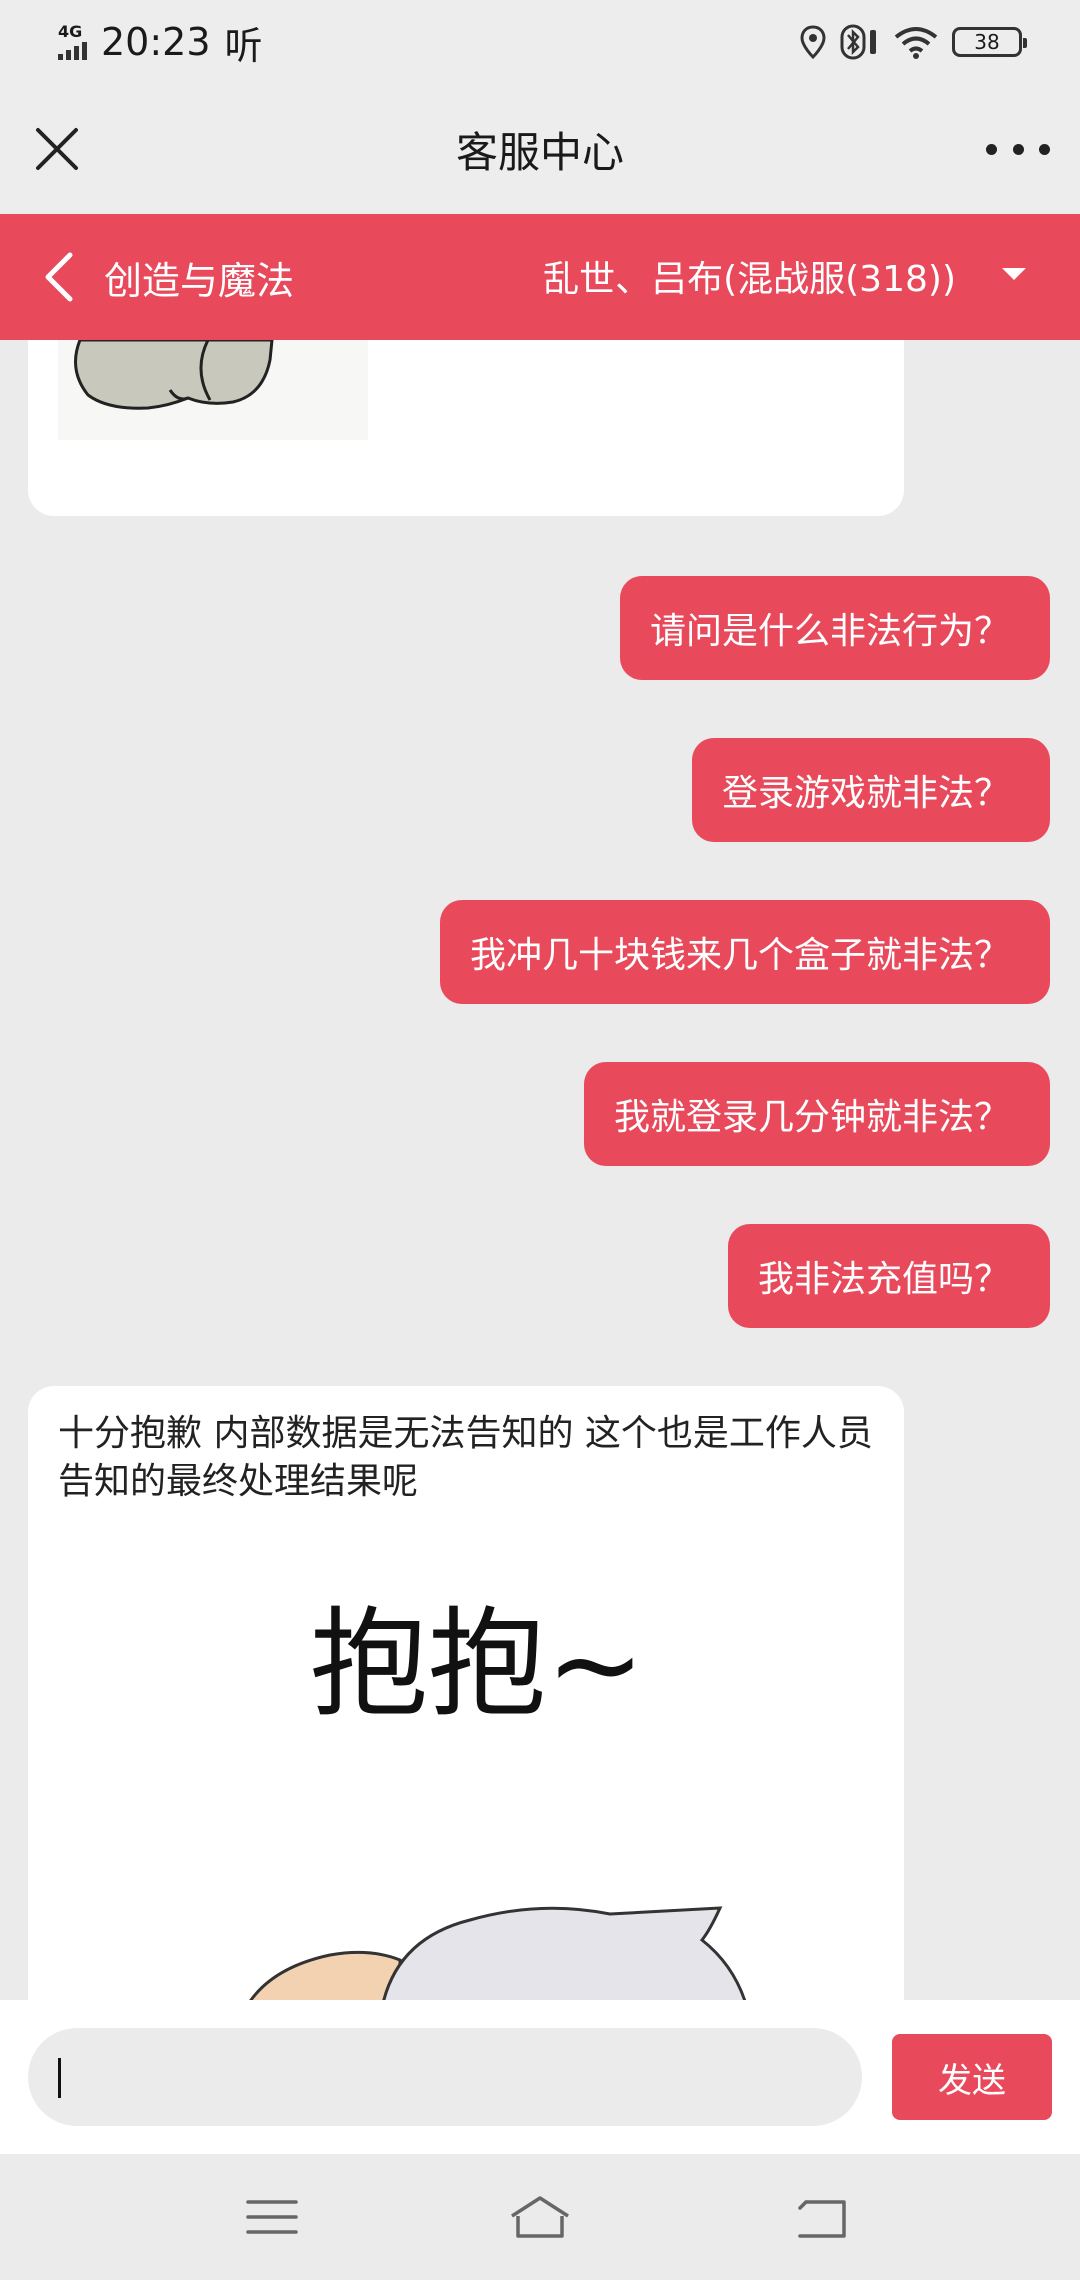 This screenshot has width=1080, height=2280. I want to click on location-icon, so click(813, 42).